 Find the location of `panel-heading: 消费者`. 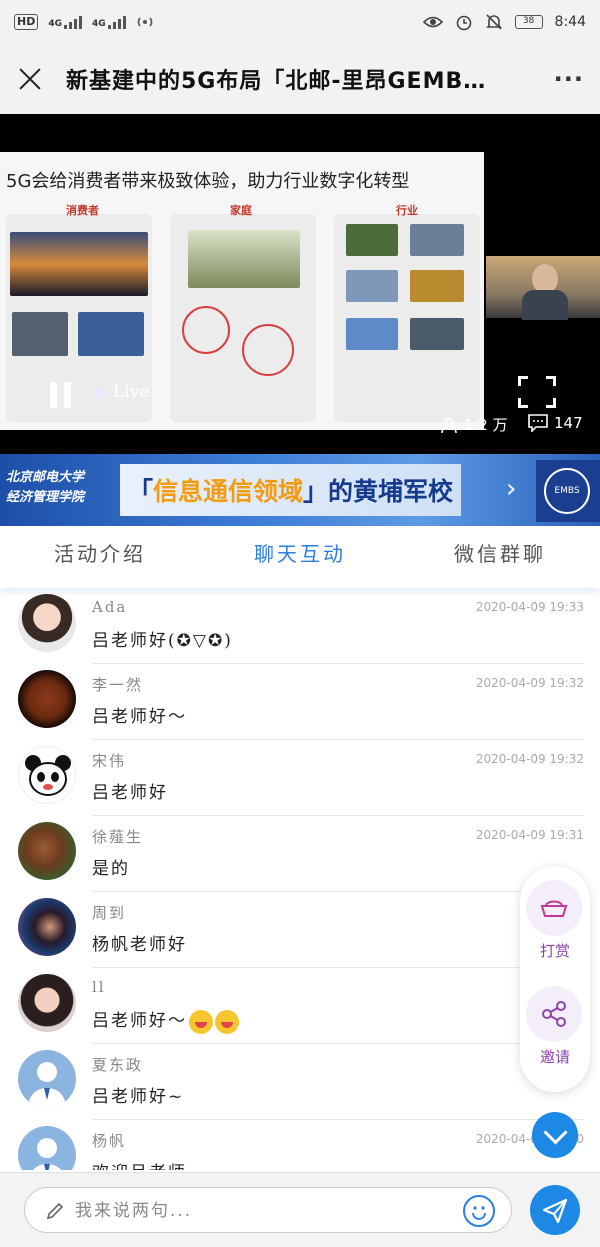

panel-heading: 消费者 is located at coordinates (82, 210).